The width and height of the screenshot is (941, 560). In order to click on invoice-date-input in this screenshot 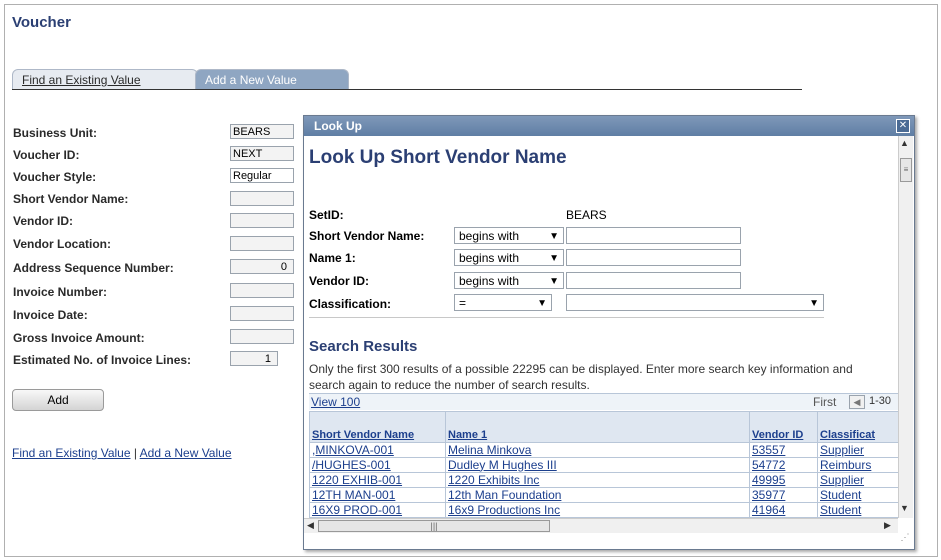, I will do `click(262, 313)`.